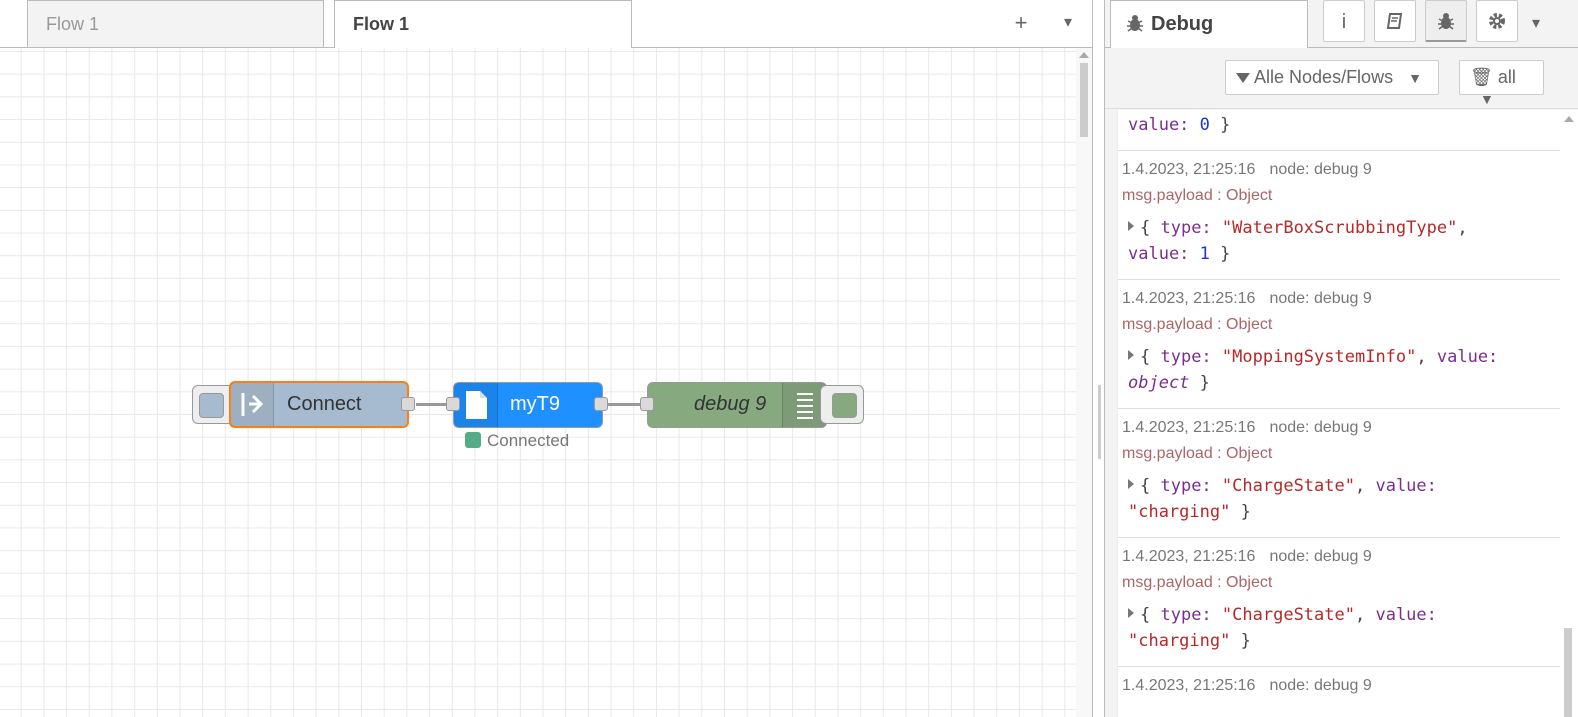  I want to click on filter-icon, so click(1243, 78).